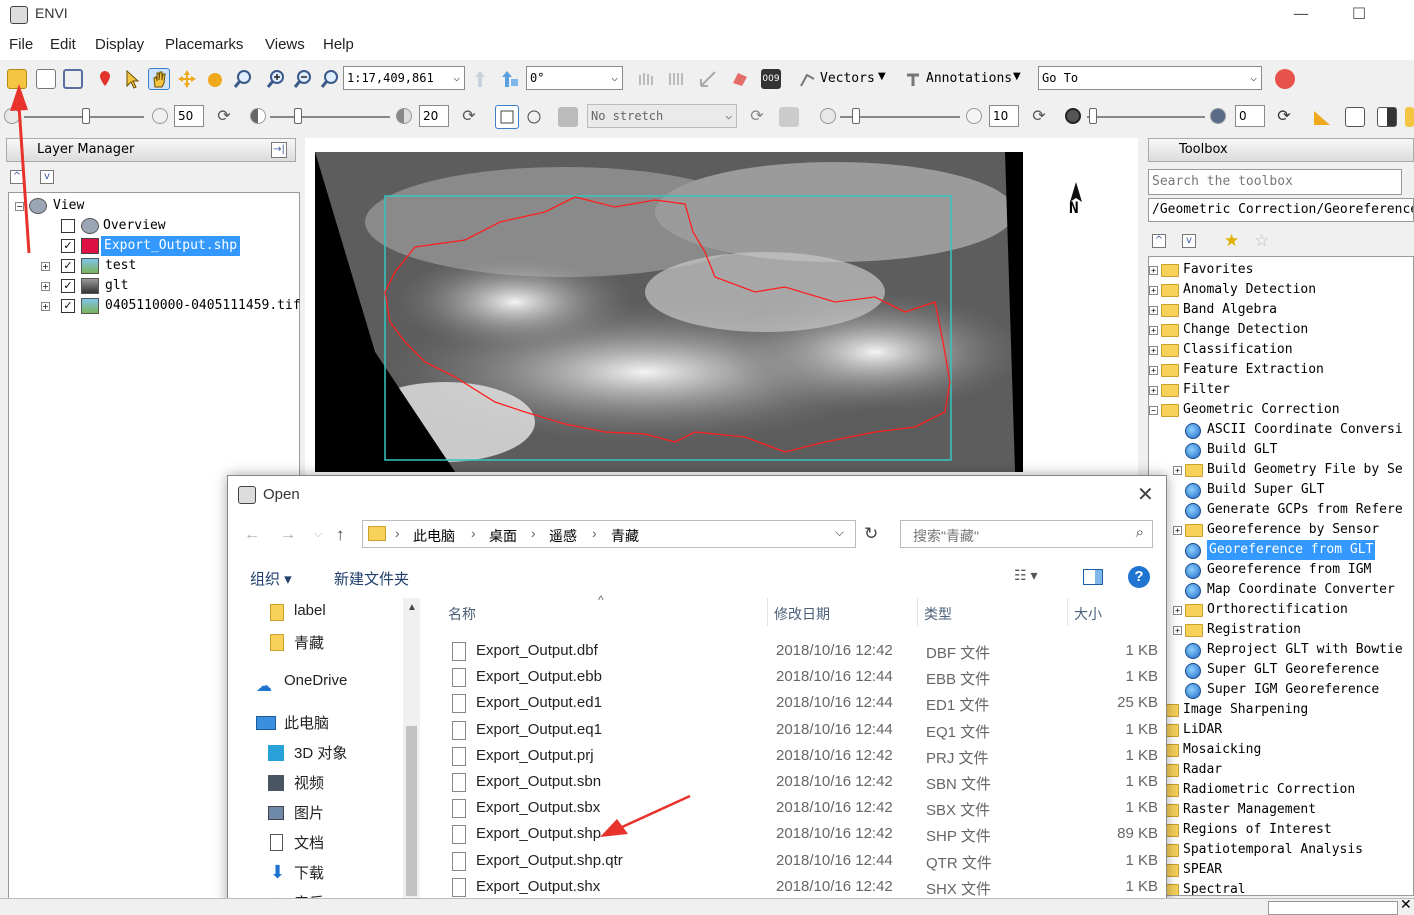 The image size is (1414, 915). Describe the element at coordinates (288, 535) in the screenshot. I see `forward-arrow-icon: →` at that location.